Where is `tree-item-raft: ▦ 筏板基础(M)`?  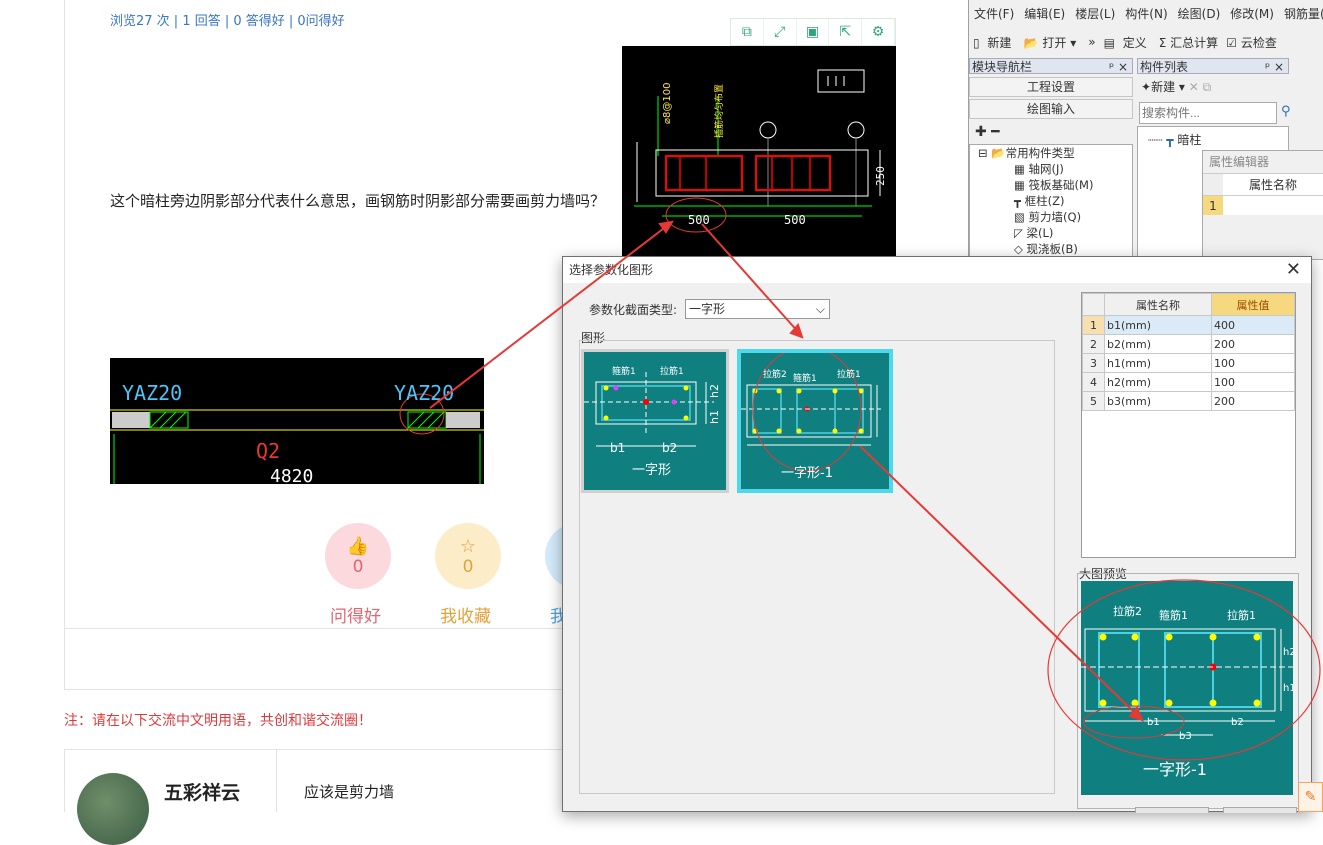 tree-item-raft: ▦ 筏板基础(M) is located at coordinates (1051, 185).